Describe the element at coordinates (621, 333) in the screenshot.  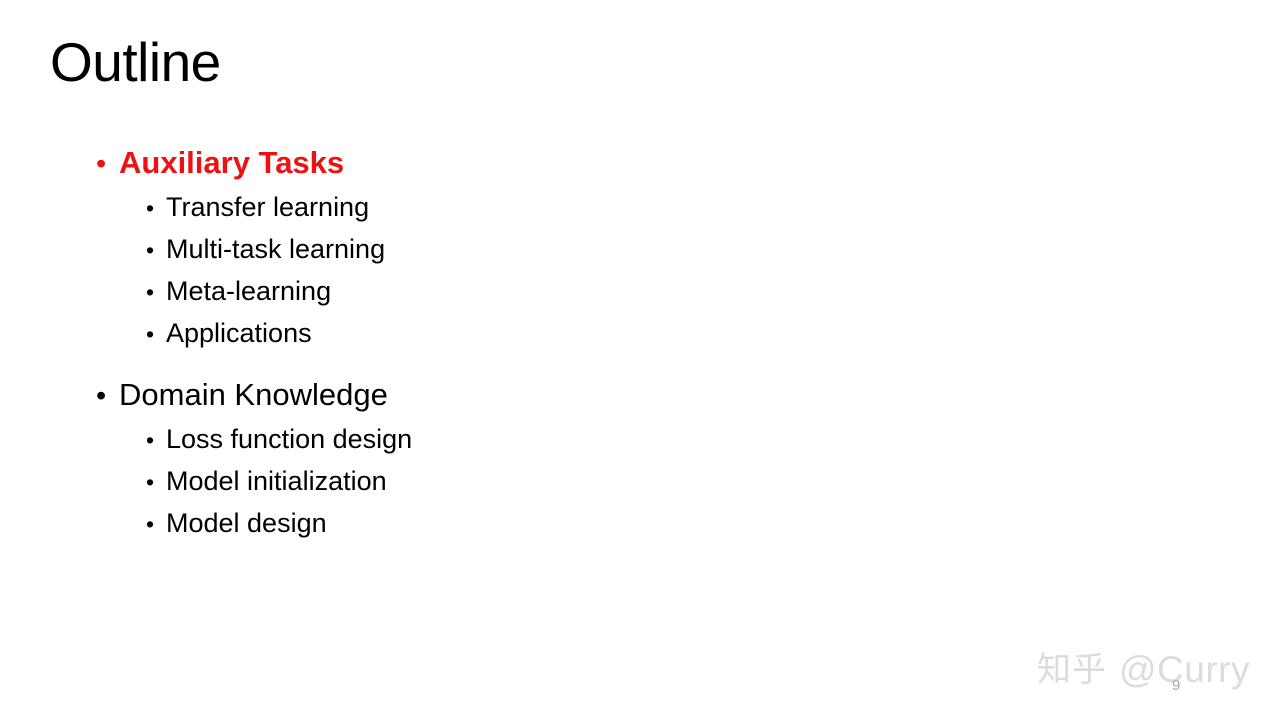
I see `outline-item-applications: • Applications` at that location.